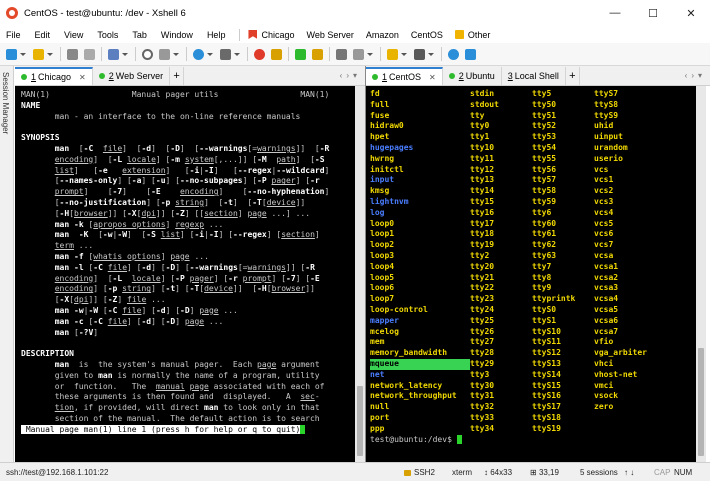 The height and width of the screenshot is (481, 710). What do you see at coordinates (546, 385) in the screenshot?
I see `dev-entry: ttyS15` at bounding box center [546, 385].